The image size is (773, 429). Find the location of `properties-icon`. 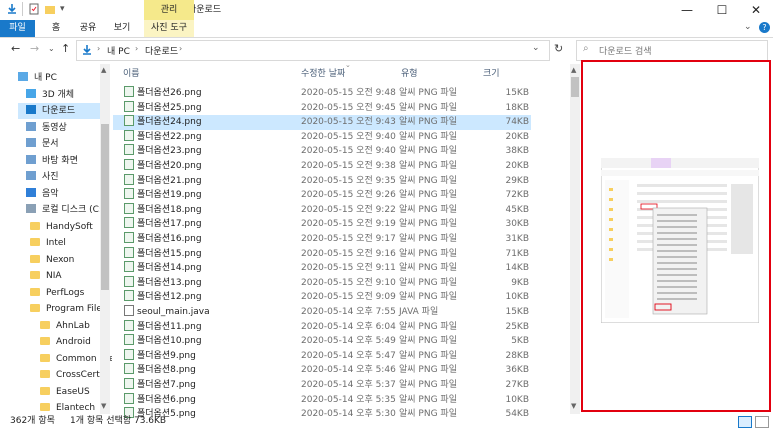

properties-icon is located at coordinates (34, 9).